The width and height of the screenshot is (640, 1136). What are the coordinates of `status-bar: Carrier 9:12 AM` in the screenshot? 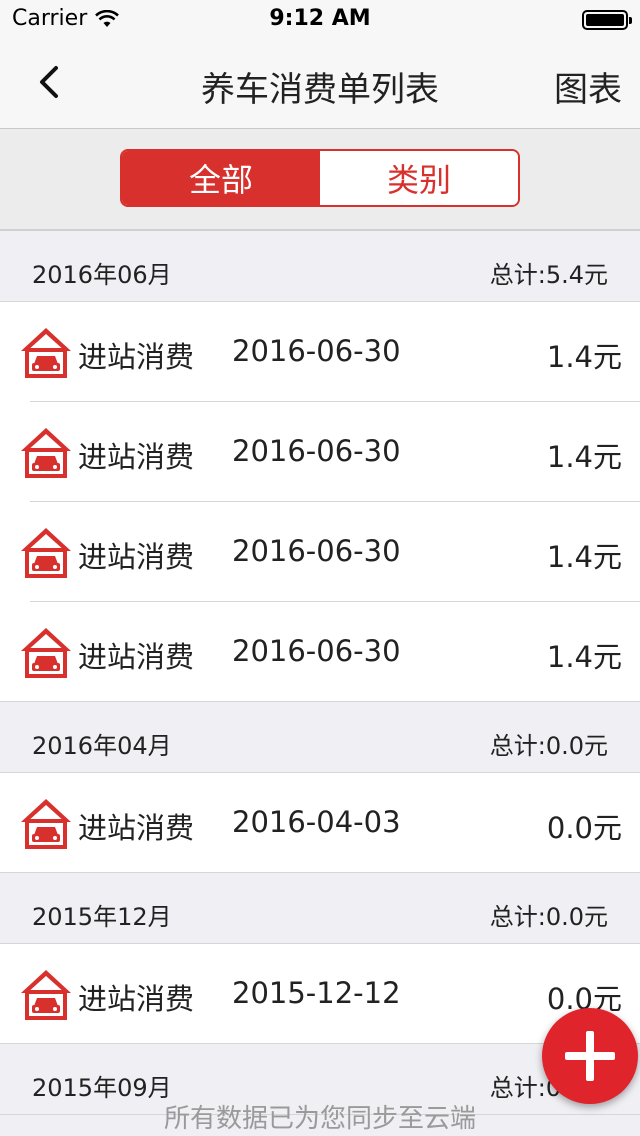 It's located at (320, 20).